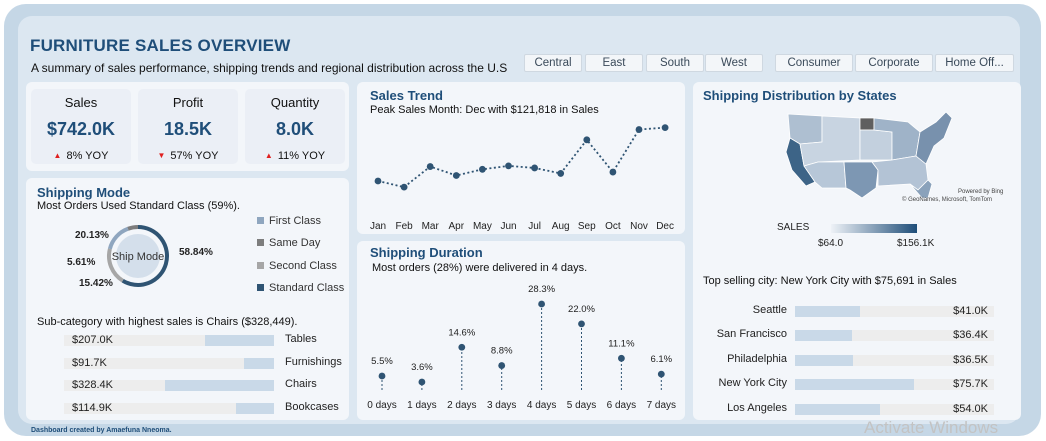 The image size is (1046, 441). What do you see at coordinates (800, 95) in the screenshot?
I see `map-title: Shipping Distribution by States` at bounding box center [800, 95].